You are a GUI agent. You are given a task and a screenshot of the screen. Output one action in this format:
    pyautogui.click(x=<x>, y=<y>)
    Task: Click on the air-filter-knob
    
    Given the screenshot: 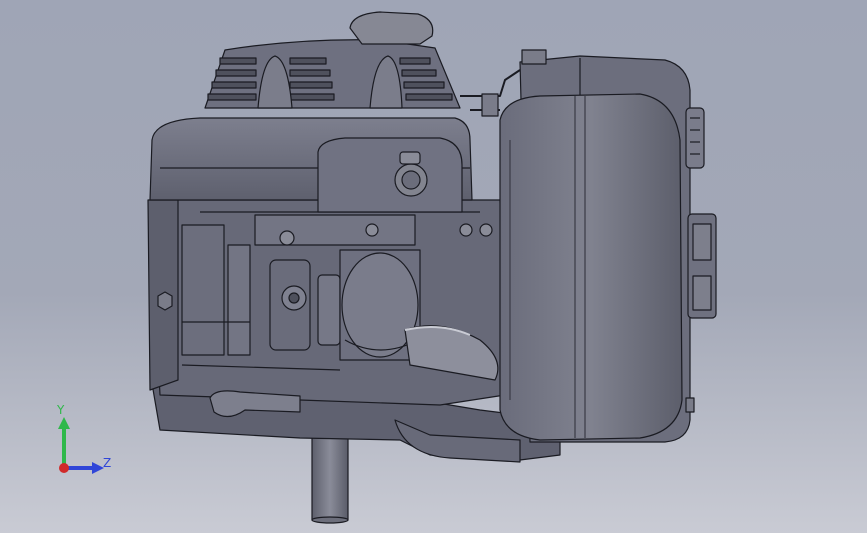 What is the action you would take?
    pyautogui.click(x=702, y=266)
    